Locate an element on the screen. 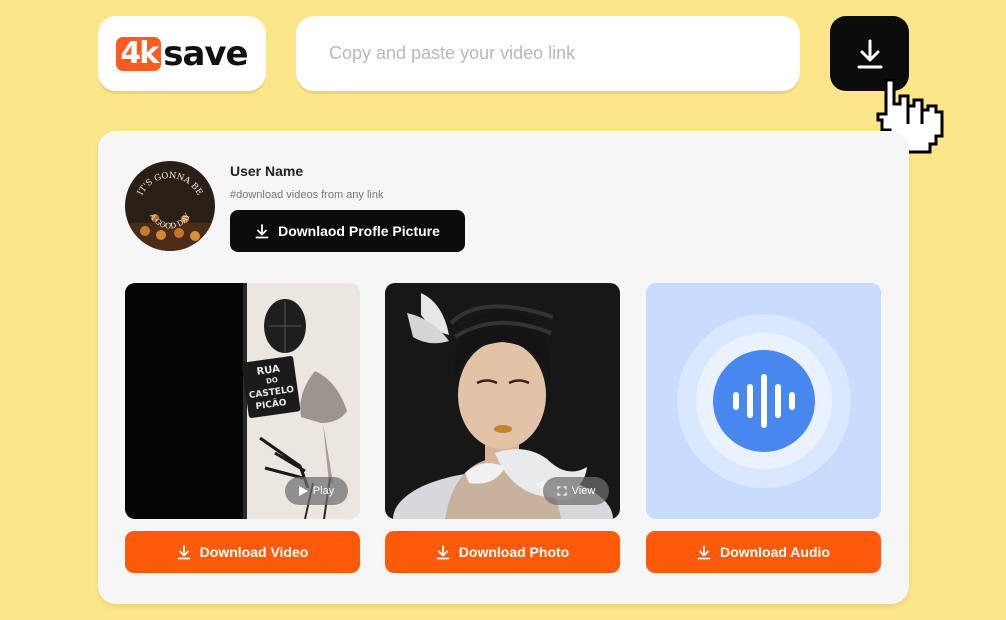  logo: 4k save is located at coordinates (182, 53).